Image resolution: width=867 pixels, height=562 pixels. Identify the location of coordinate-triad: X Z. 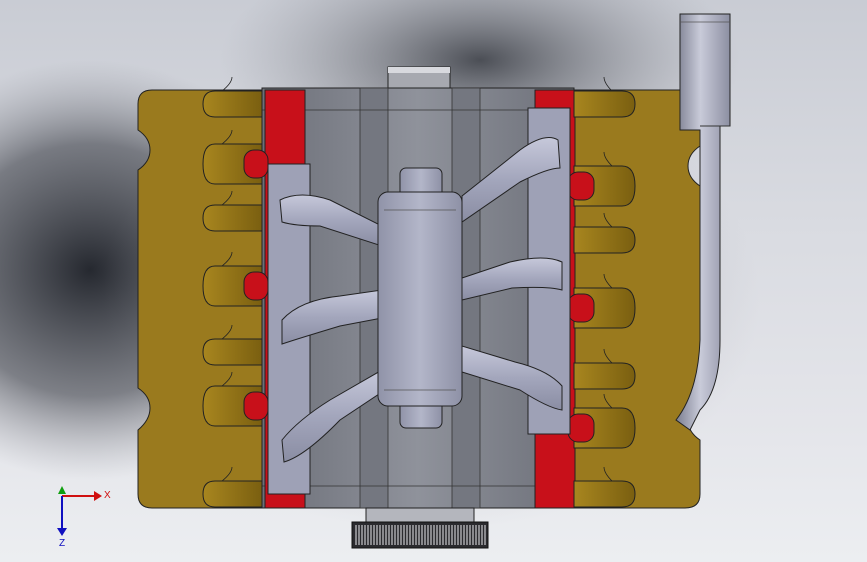
(84, 516).